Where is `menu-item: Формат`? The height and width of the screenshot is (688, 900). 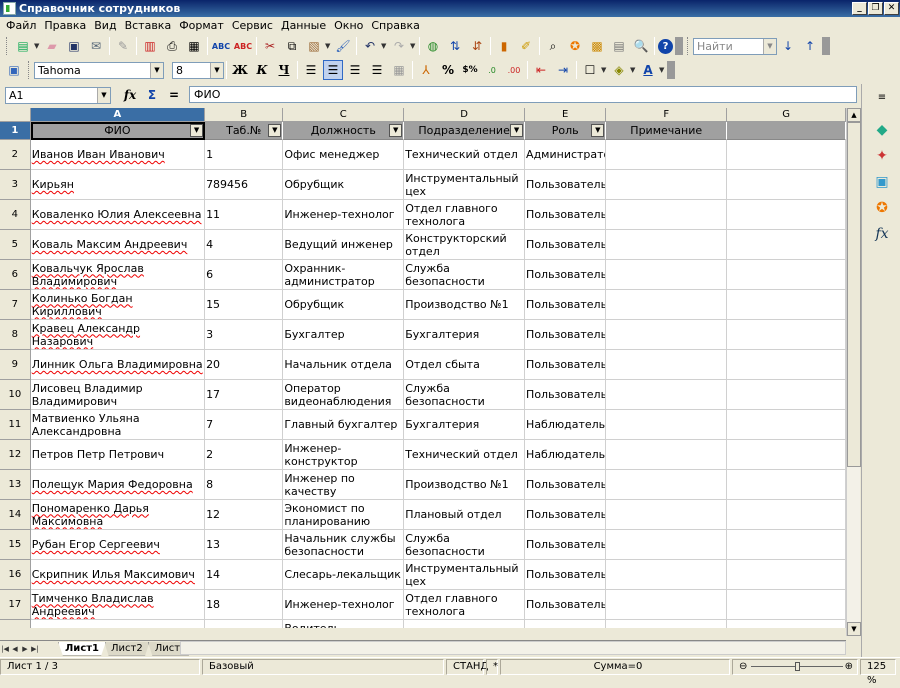 menu-item: Формат is located at coordinates (201, 25).